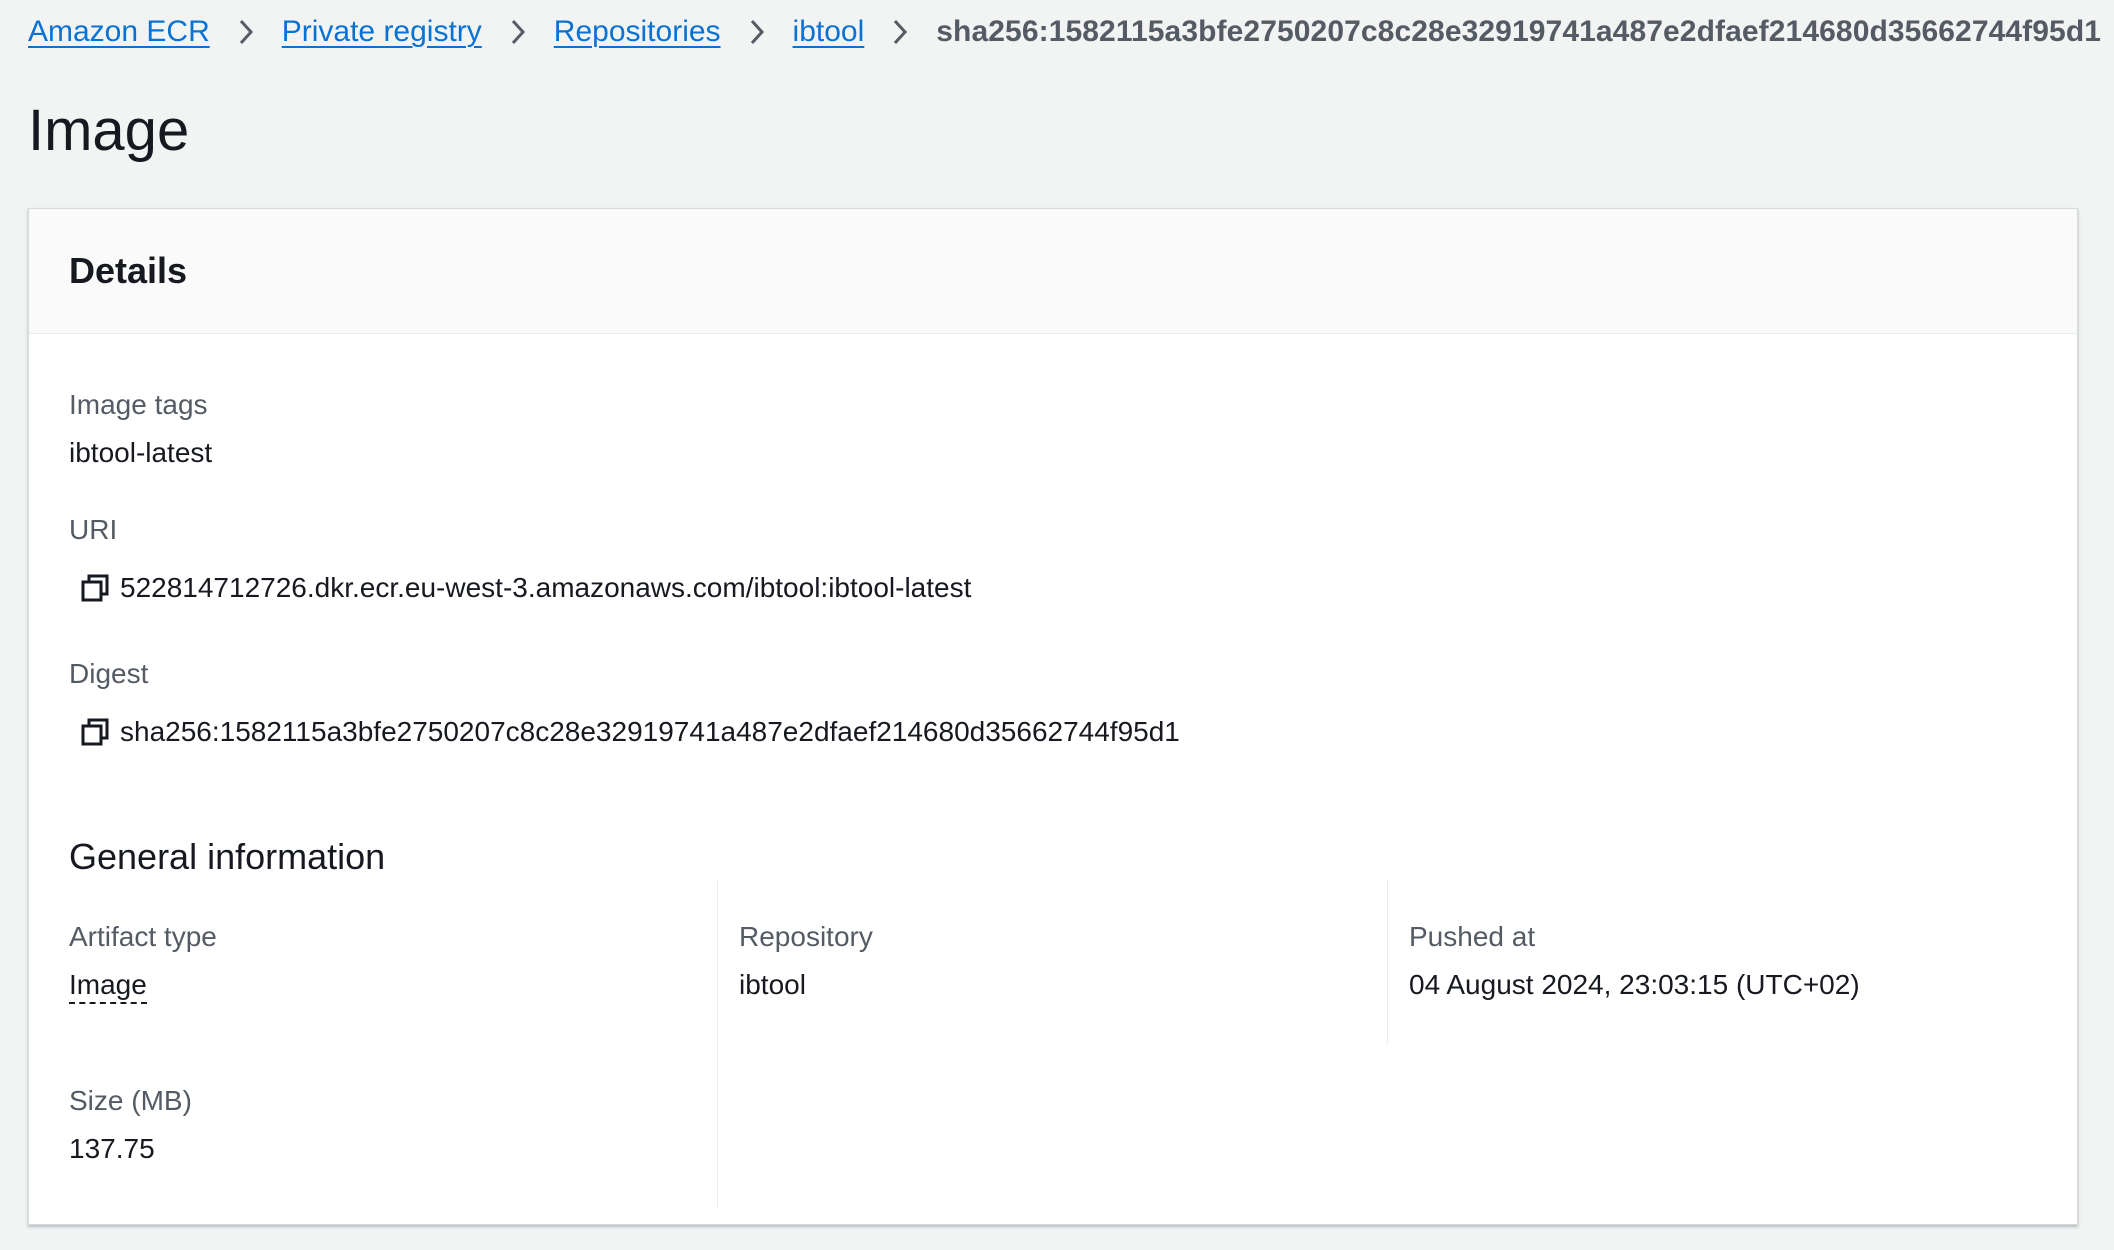  Describe the element at coordinates (130, 1100) in the screenshot. I see `size-label: Size (MB)` at that location.